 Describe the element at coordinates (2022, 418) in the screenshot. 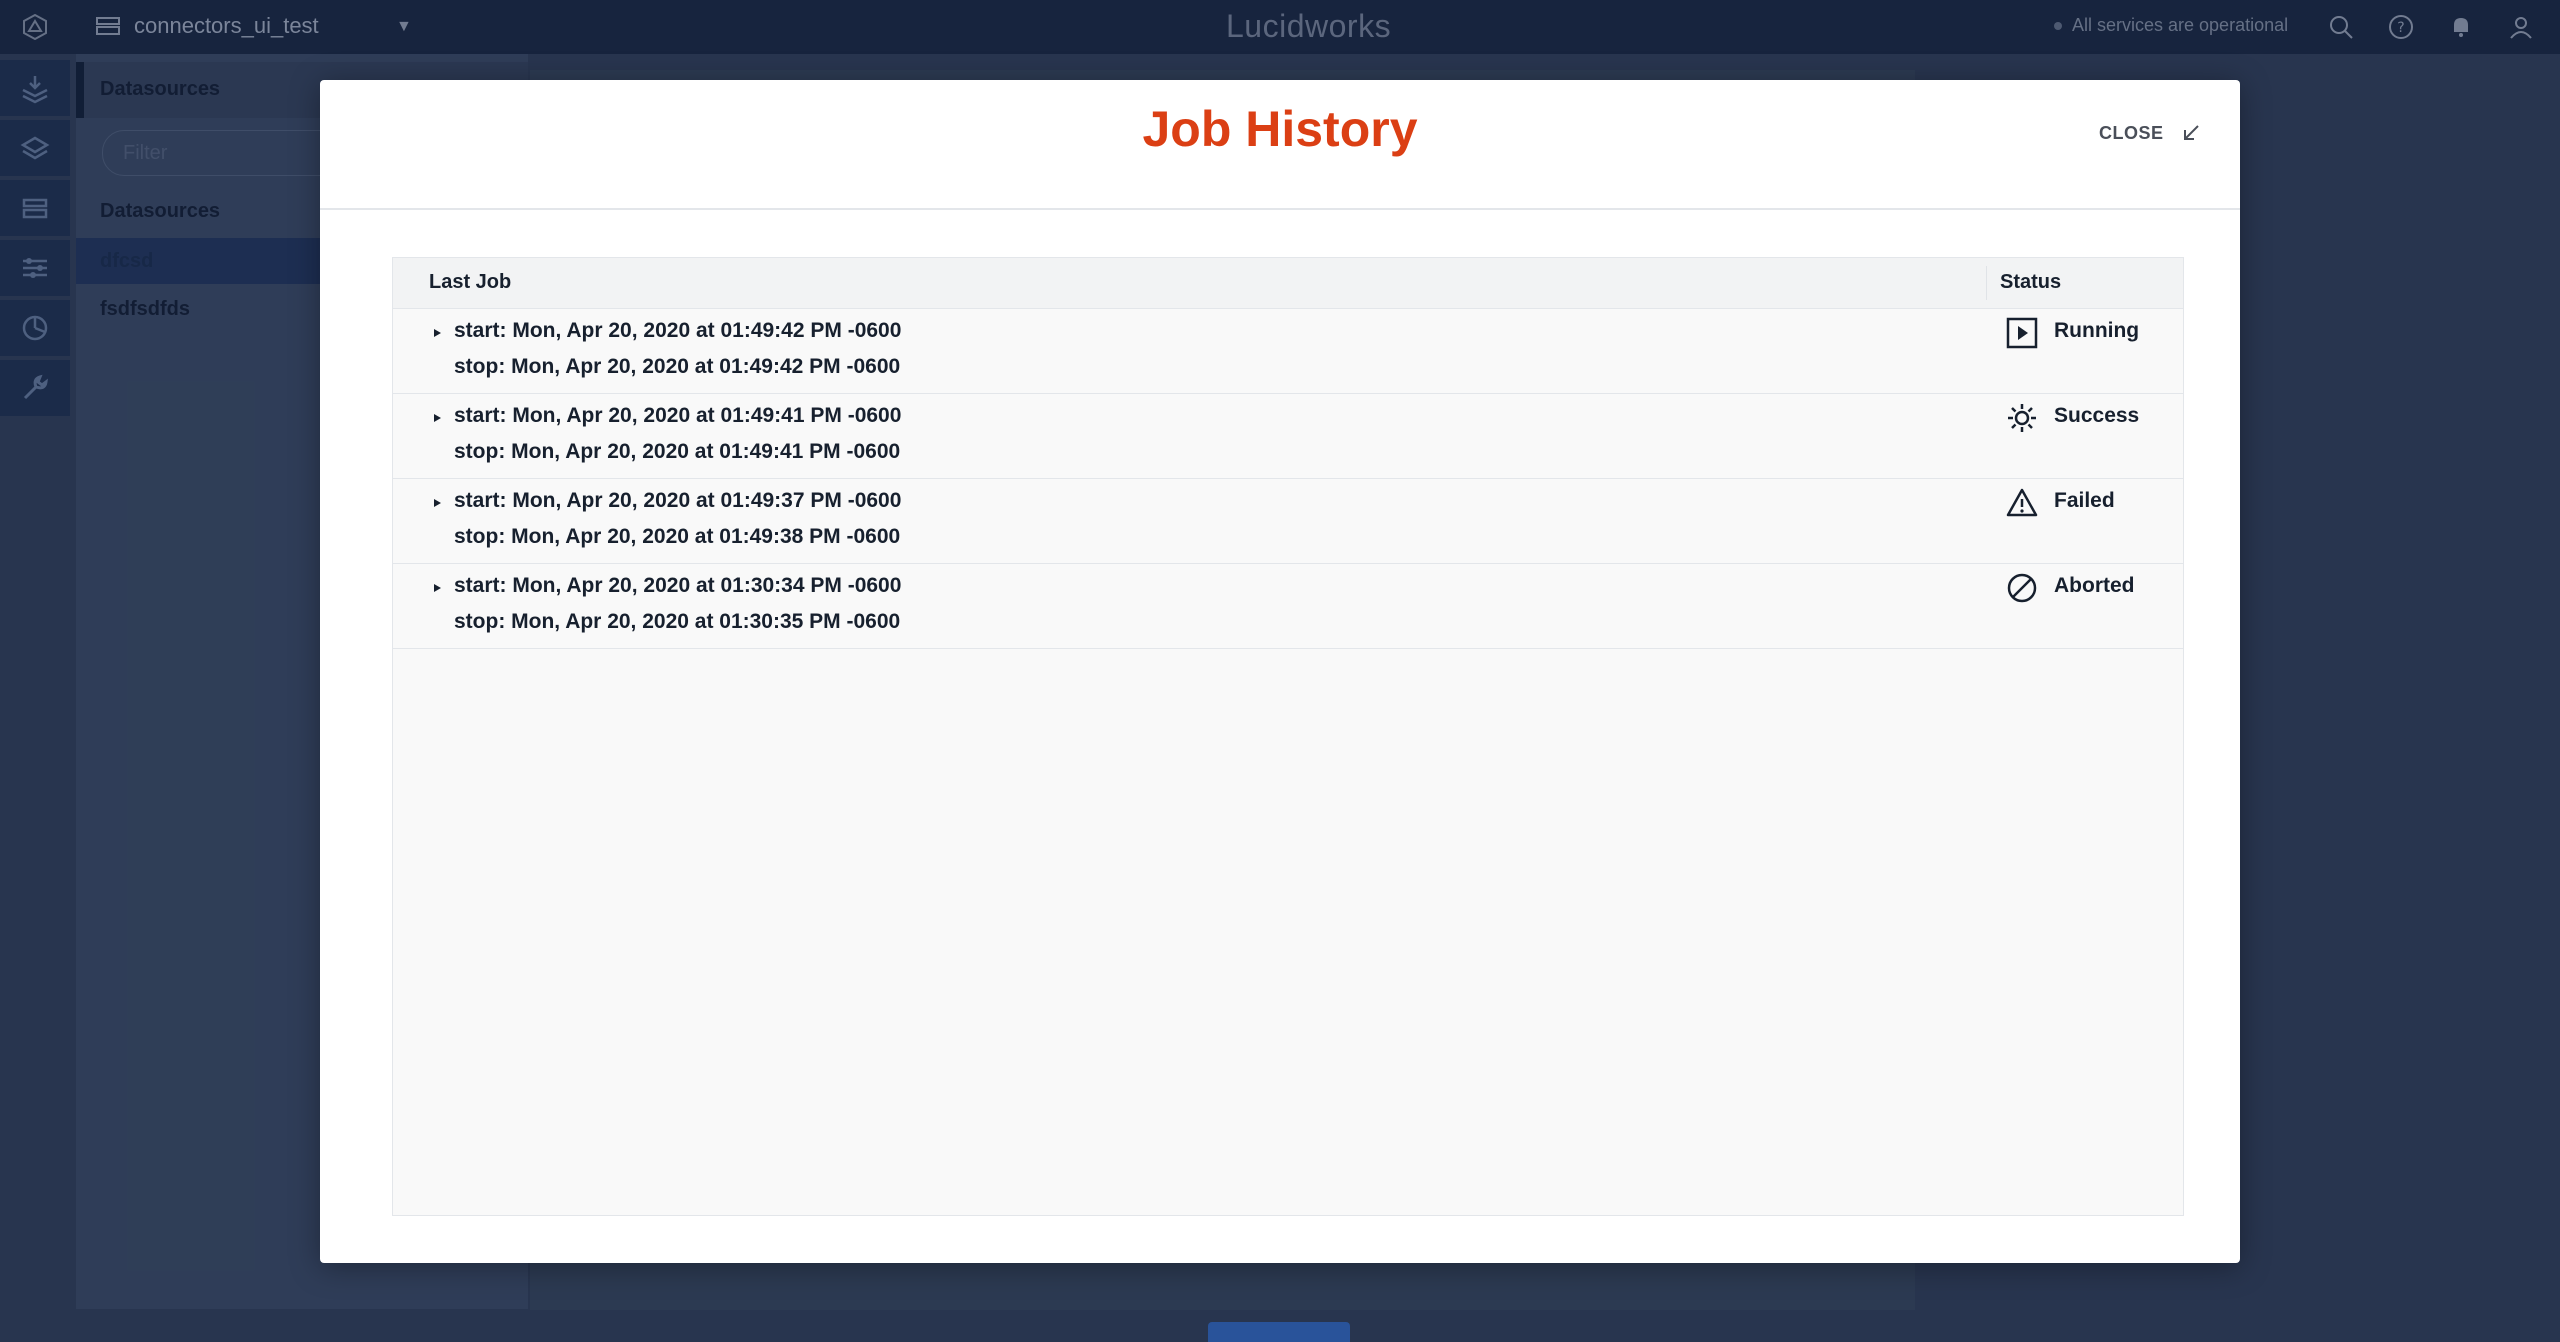

I see `sun-icon` at that location.